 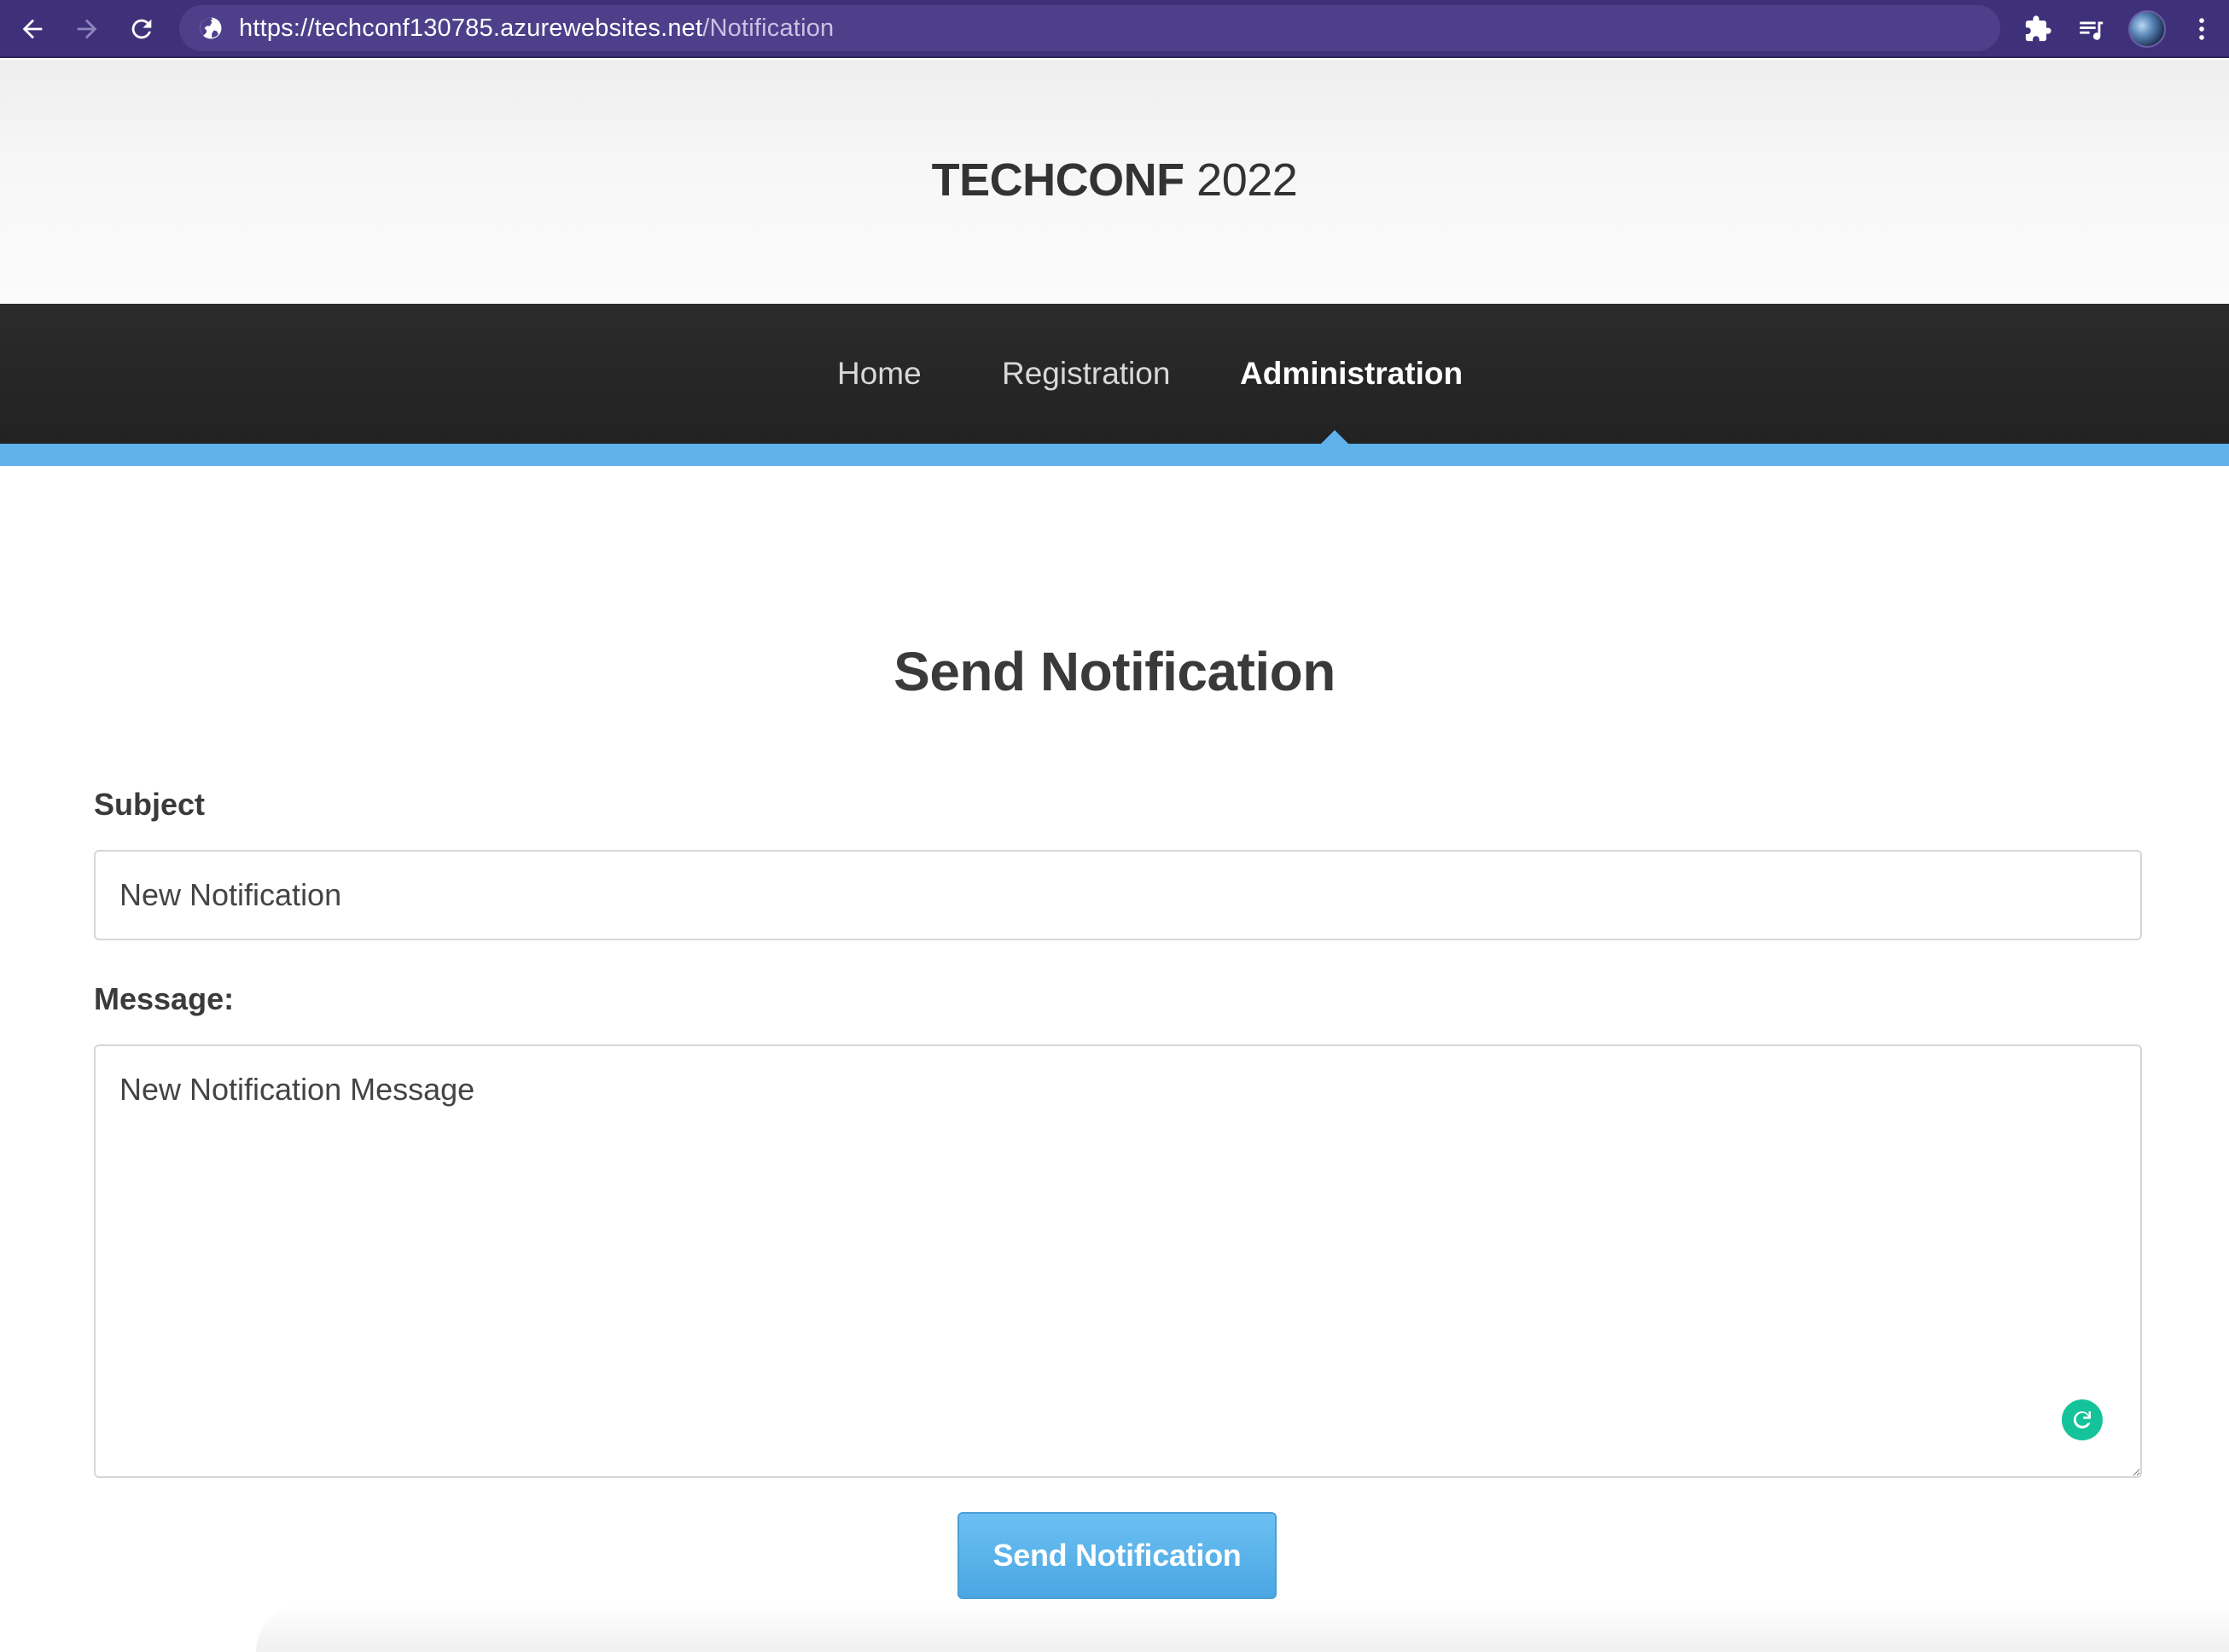 What do you see at coordinates (880, 374) in the screenshot?
I see `nav-item-home: Home` at bounding box center [880, 374].